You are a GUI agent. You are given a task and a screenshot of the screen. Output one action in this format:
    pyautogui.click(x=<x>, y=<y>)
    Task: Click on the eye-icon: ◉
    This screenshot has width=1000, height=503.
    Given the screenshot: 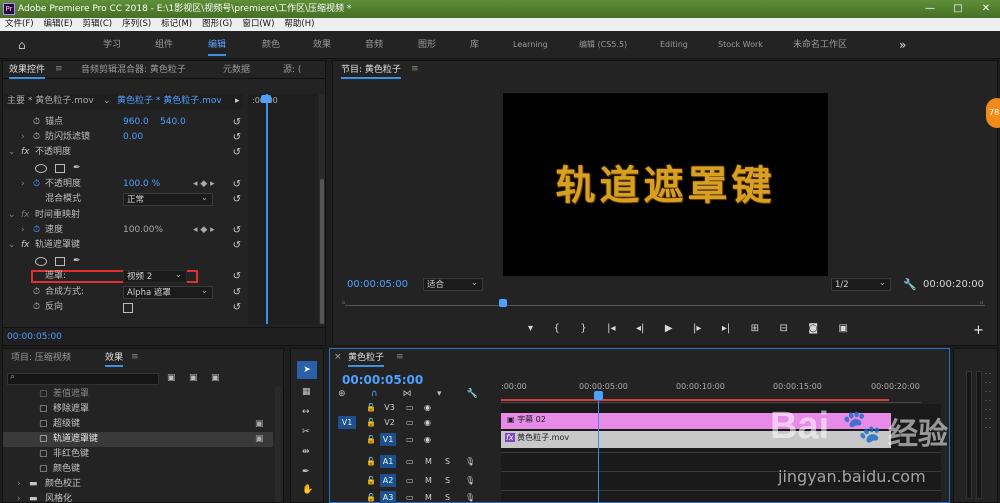 What is the action you would take?
    pyautogui.click(x=427, y=422)
    